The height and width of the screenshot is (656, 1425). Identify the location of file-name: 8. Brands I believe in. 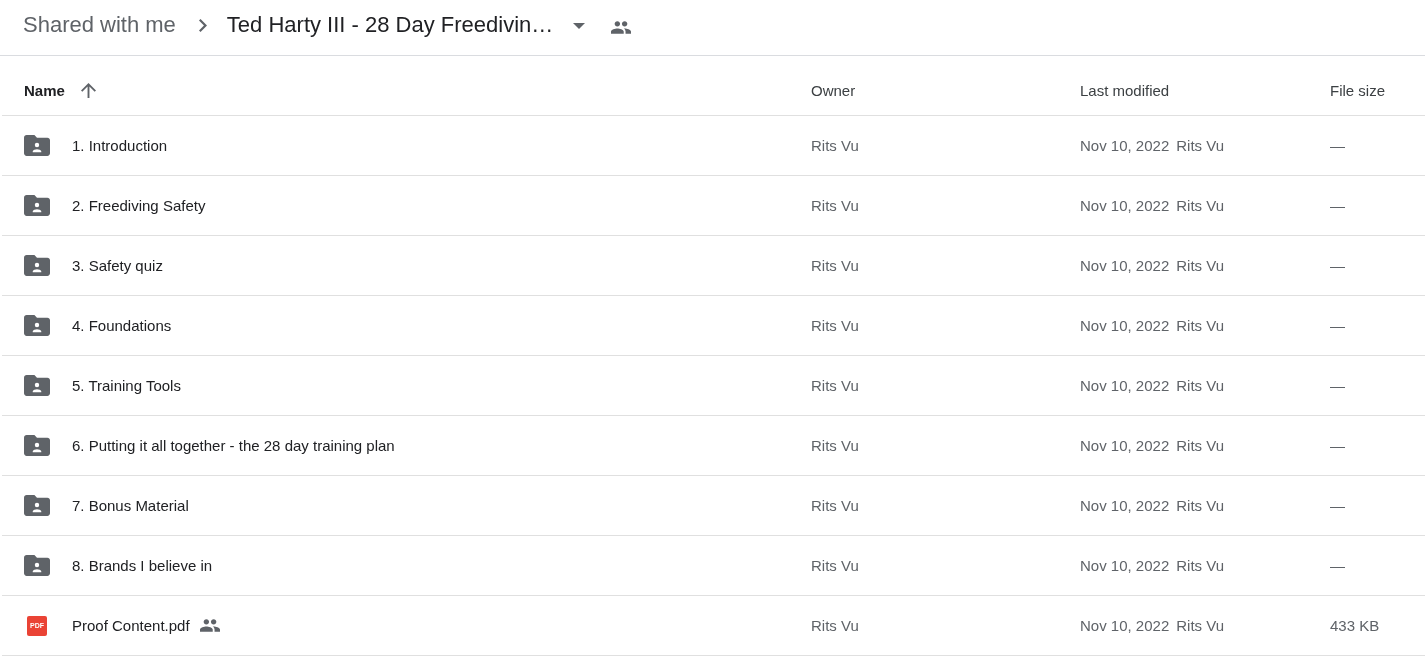
(142, 565).